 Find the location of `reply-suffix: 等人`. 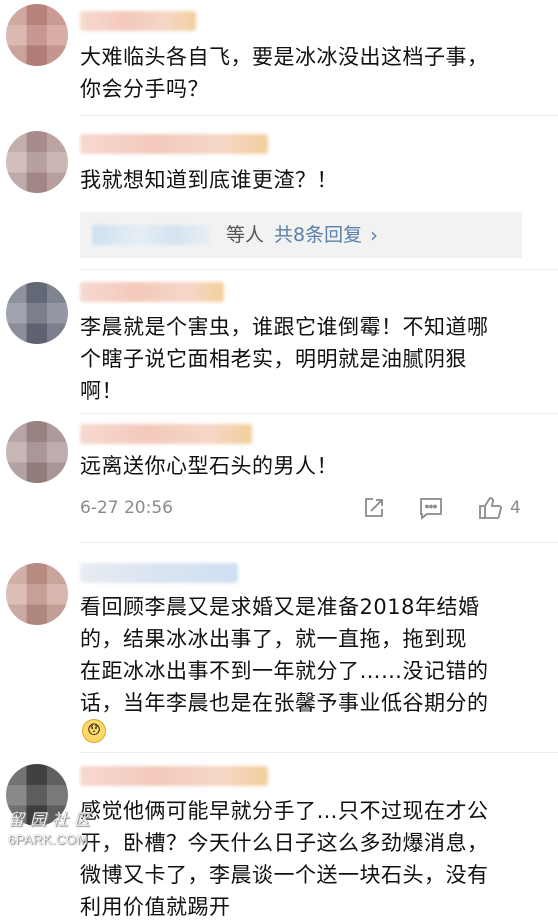

reply-suffix: 等人 is located at coordinates (245, 235).